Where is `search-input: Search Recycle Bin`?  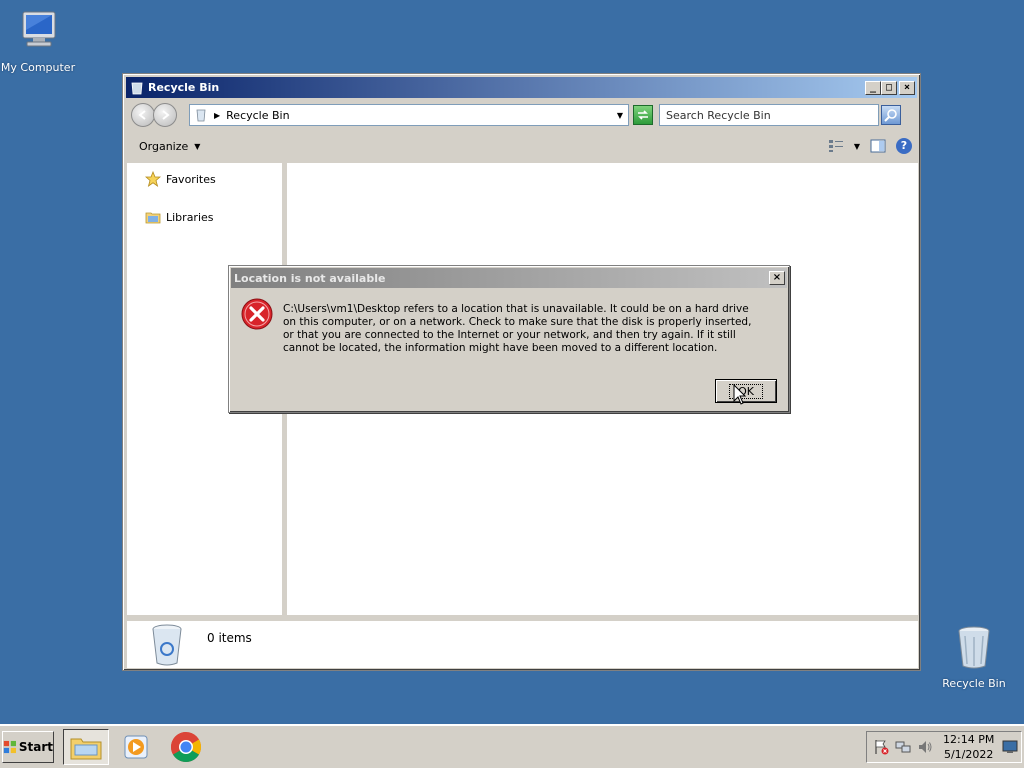 search-input: Search Recycle Bin is located at coordinates (769, 115).